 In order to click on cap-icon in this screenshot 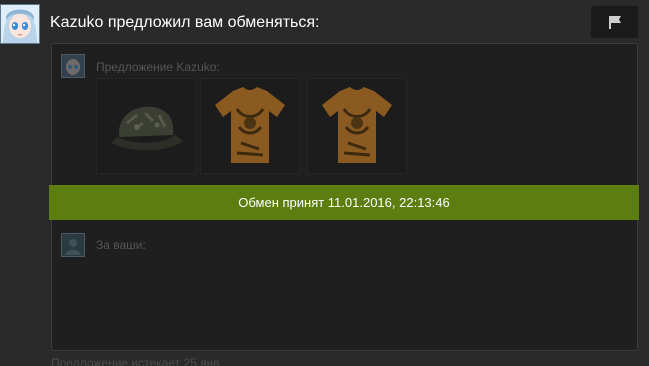, I will do `click(147, 128)`.